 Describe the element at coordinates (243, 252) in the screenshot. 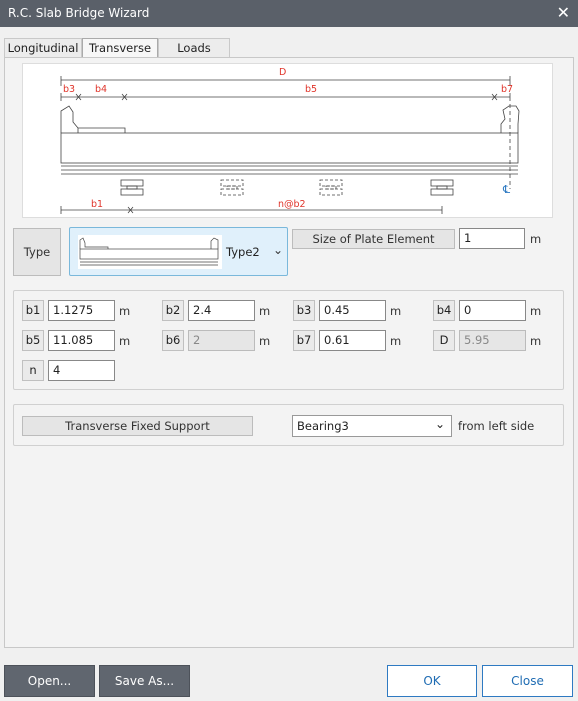

I see `type-selected-value: Type2` at that location.